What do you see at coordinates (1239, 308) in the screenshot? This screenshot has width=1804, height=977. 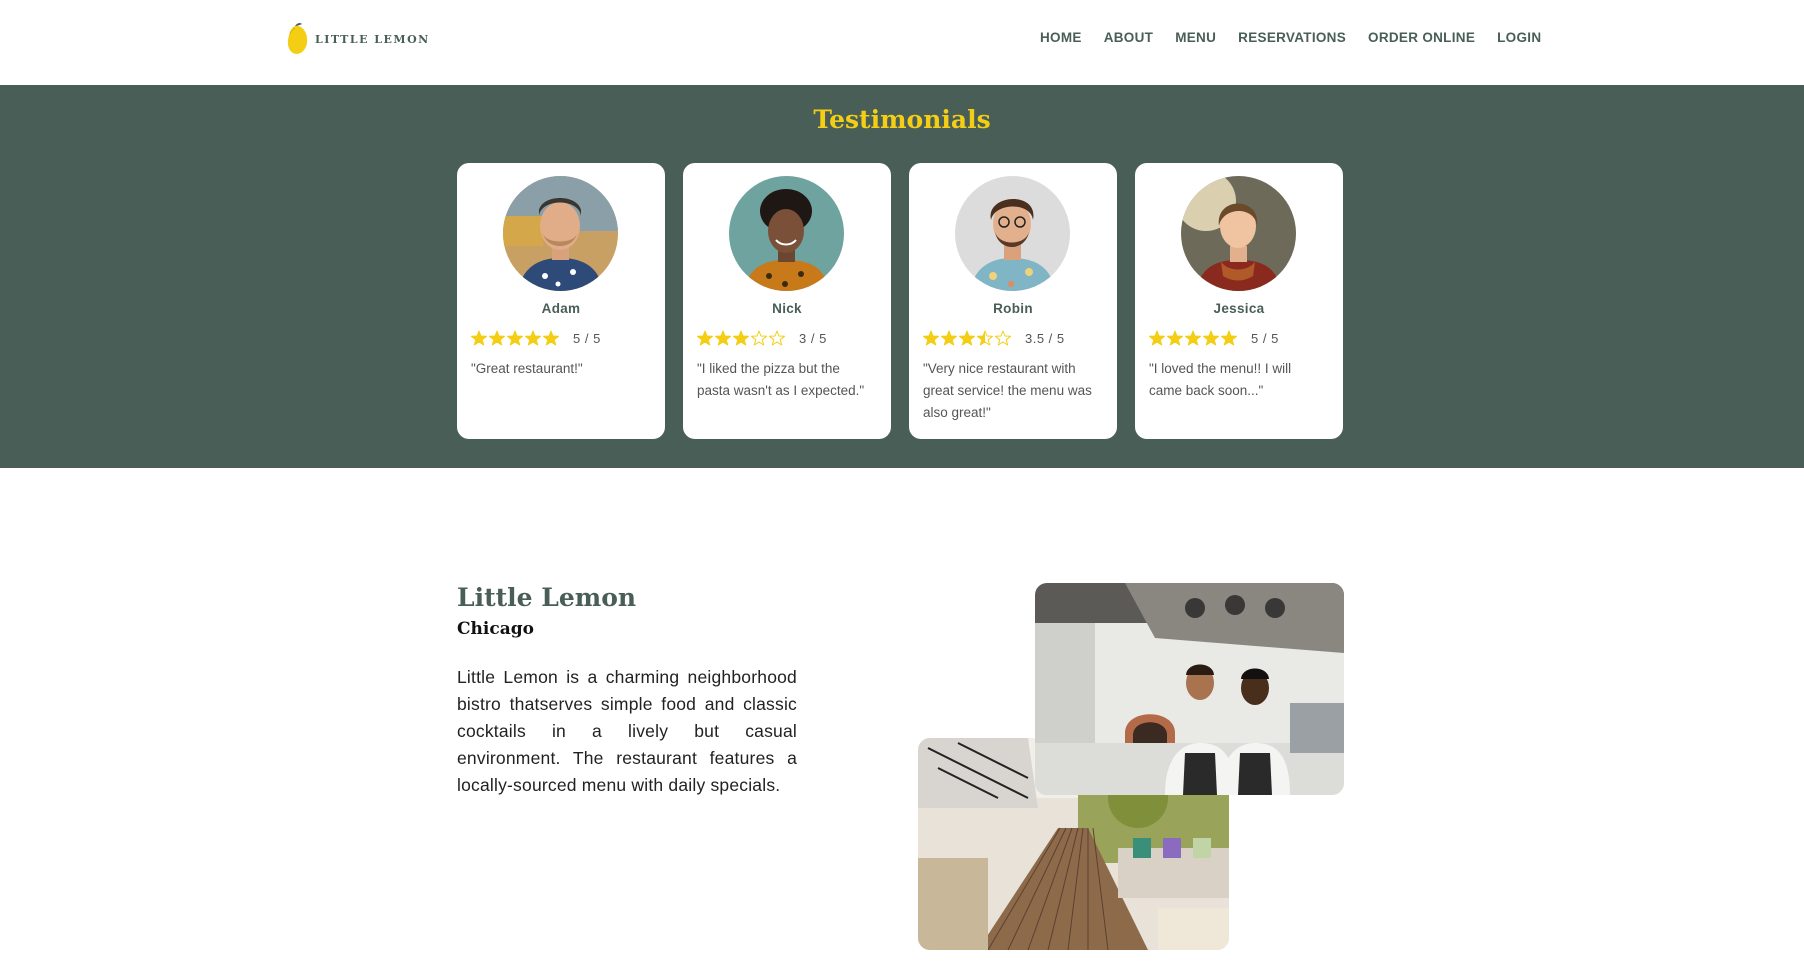 I see `reviewer-name: Jessica` at bounding box center [1239, 308].